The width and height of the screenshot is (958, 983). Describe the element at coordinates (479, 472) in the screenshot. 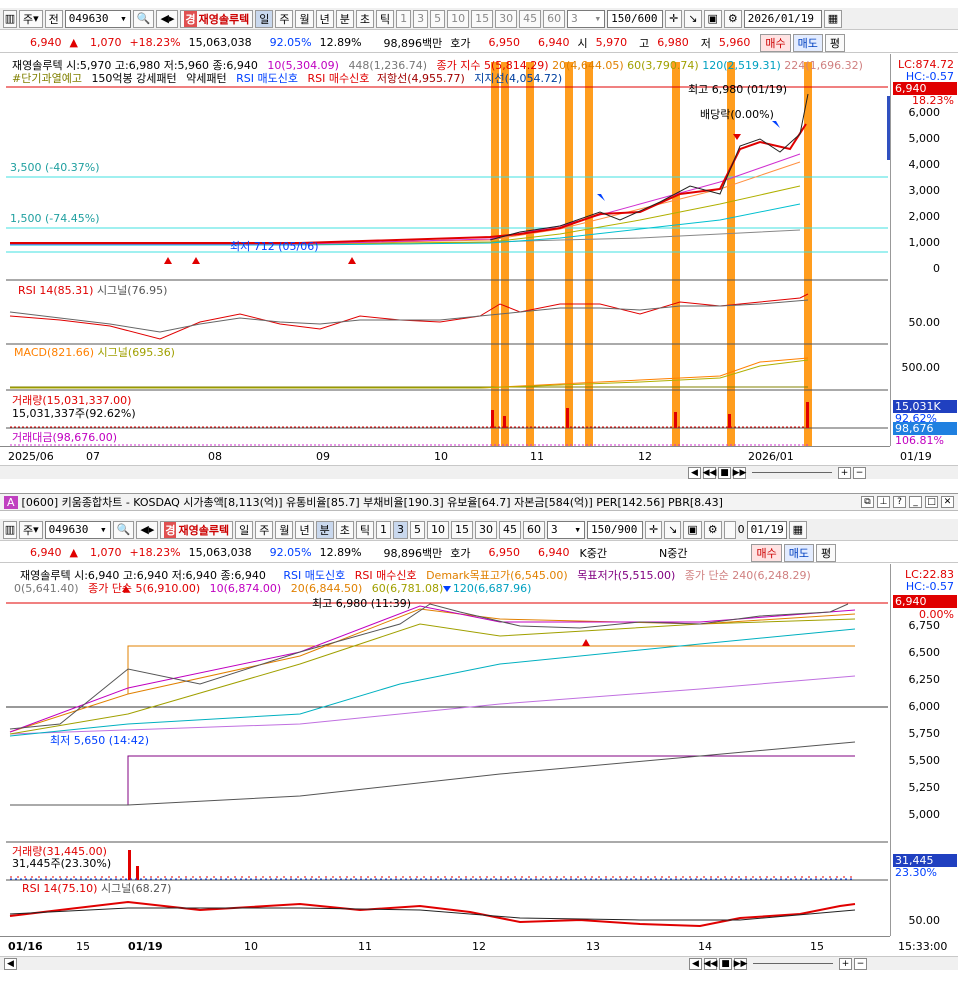

I see `top-scrollbar: ◀ ◀◀ ■ ▶▶ + −` at that location.